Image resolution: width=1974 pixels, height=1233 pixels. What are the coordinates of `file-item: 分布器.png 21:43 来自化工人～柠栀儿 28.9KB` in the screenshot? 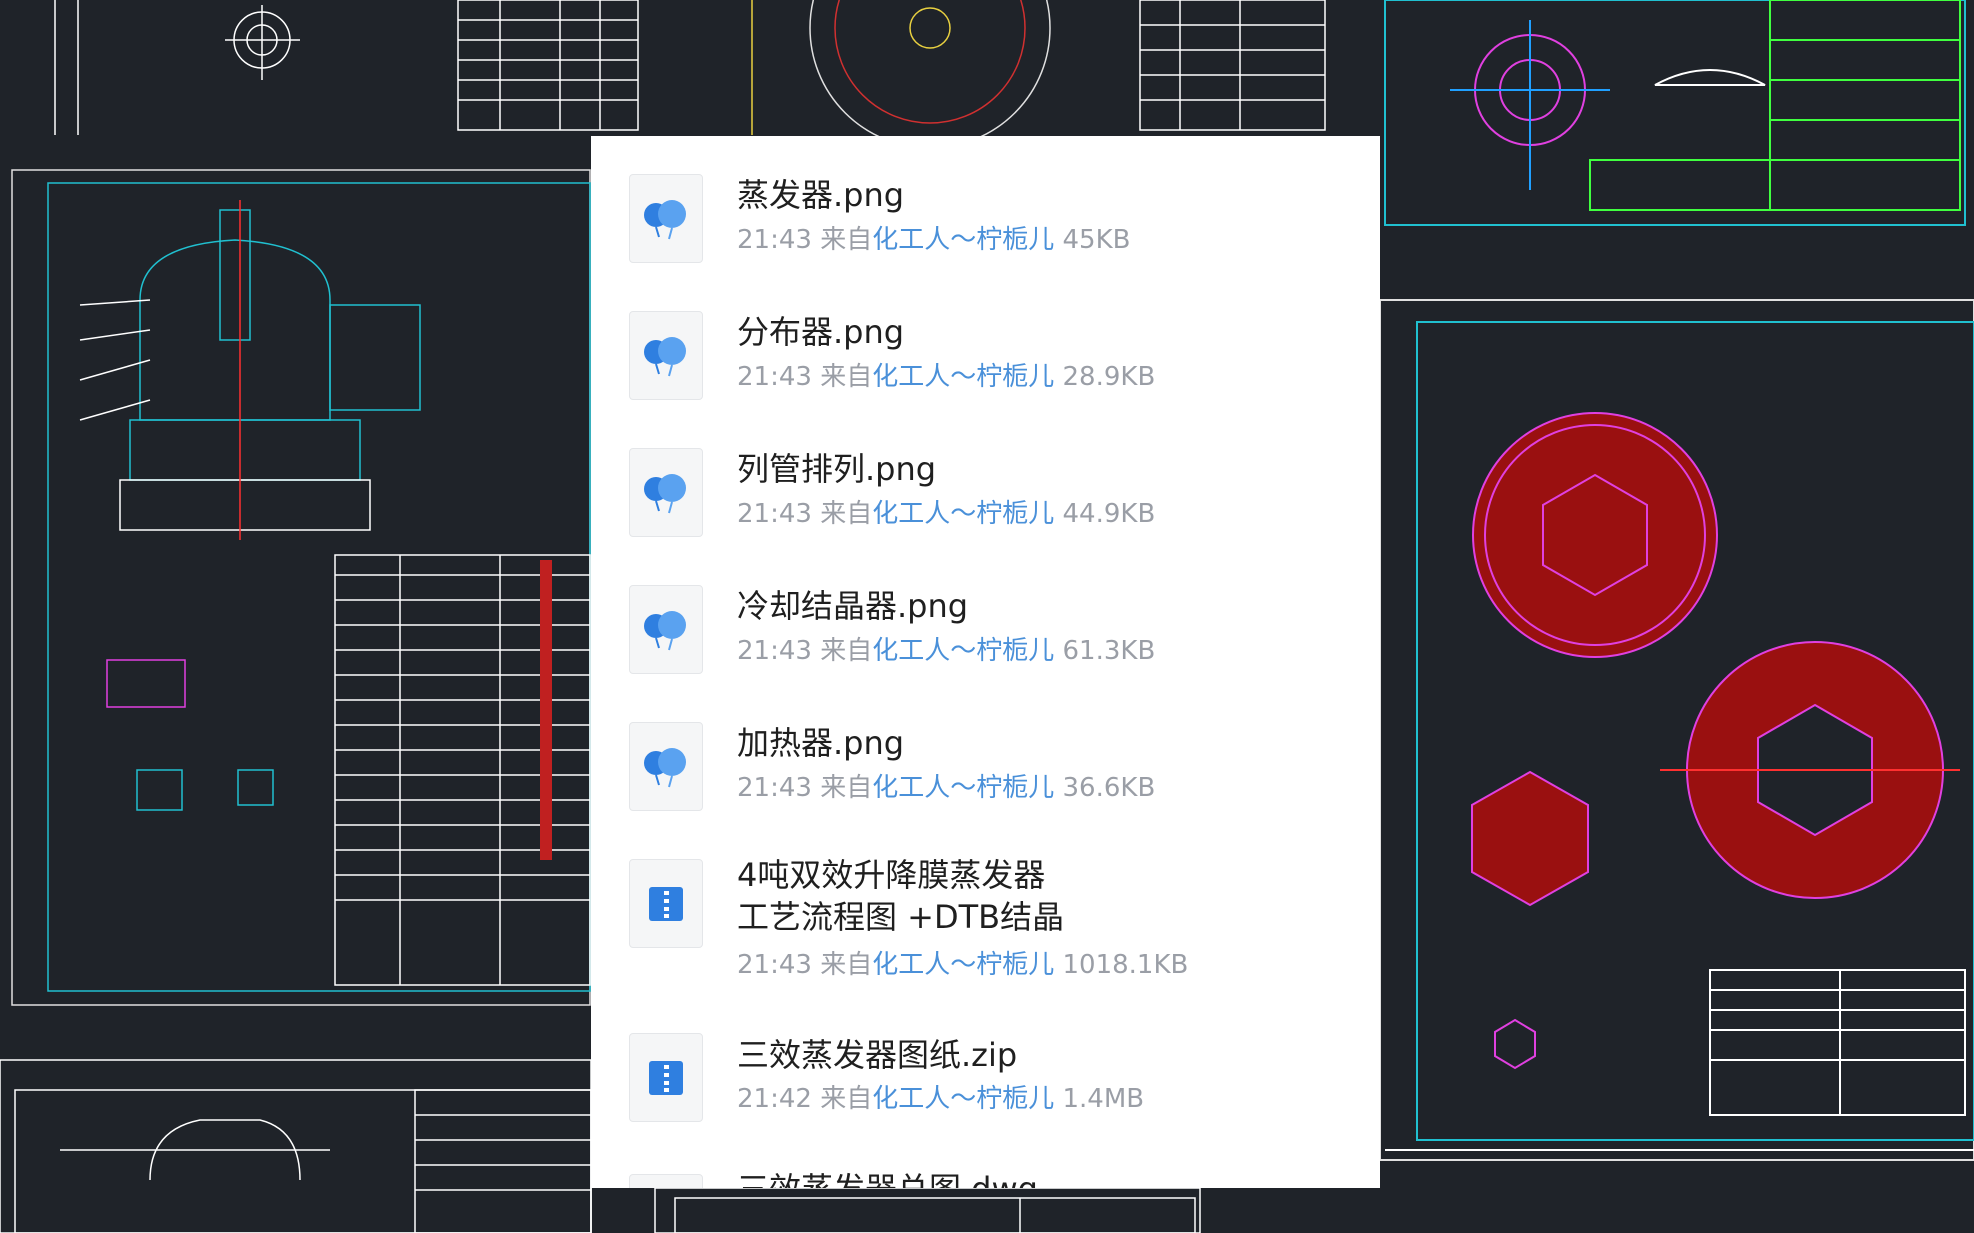 It's located at (985, 341).